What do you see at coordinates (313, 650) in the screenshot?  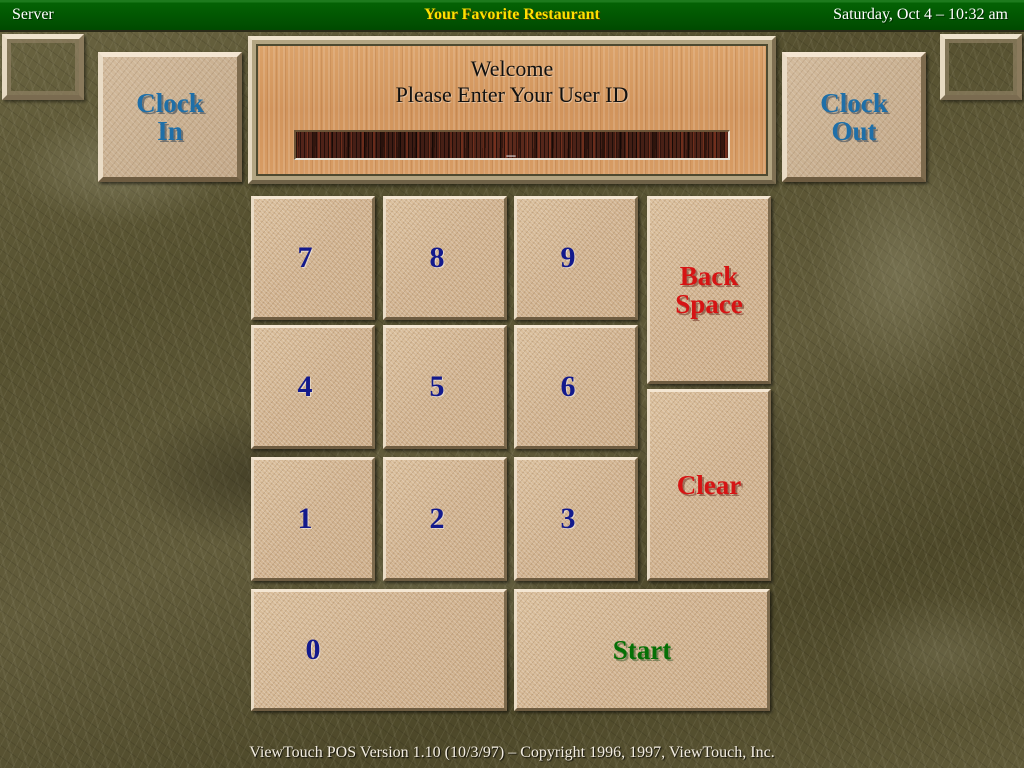 I see `keypad-key-0-label: 0` at bounding box center [313, 650].